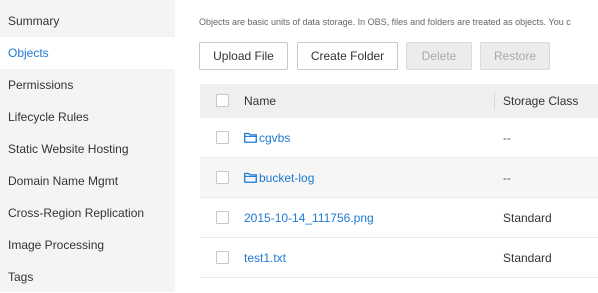 The width and height of the screenshot is (598, 293). What do you see at coordinates (87, 277) in the screenshot?
I see `sidebar-item-tags: Tags` at bounding box center [87, 277].